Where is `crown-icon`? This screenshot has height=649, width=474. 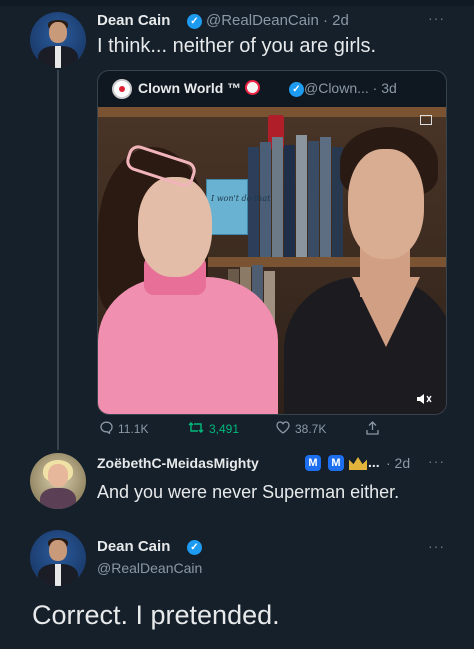 crown-icon is located at coordinates (358, 463).